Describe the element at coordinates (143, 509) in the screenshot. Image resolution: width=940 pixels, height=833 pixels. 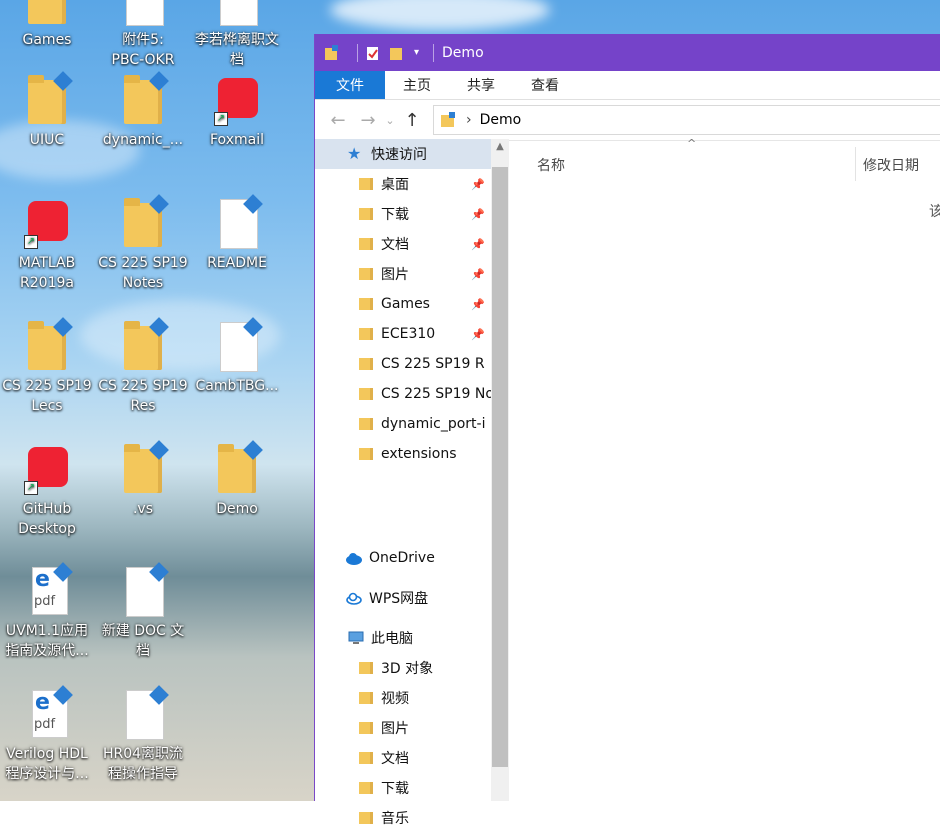
I see `desktop-icon-label: .vs` at that location.